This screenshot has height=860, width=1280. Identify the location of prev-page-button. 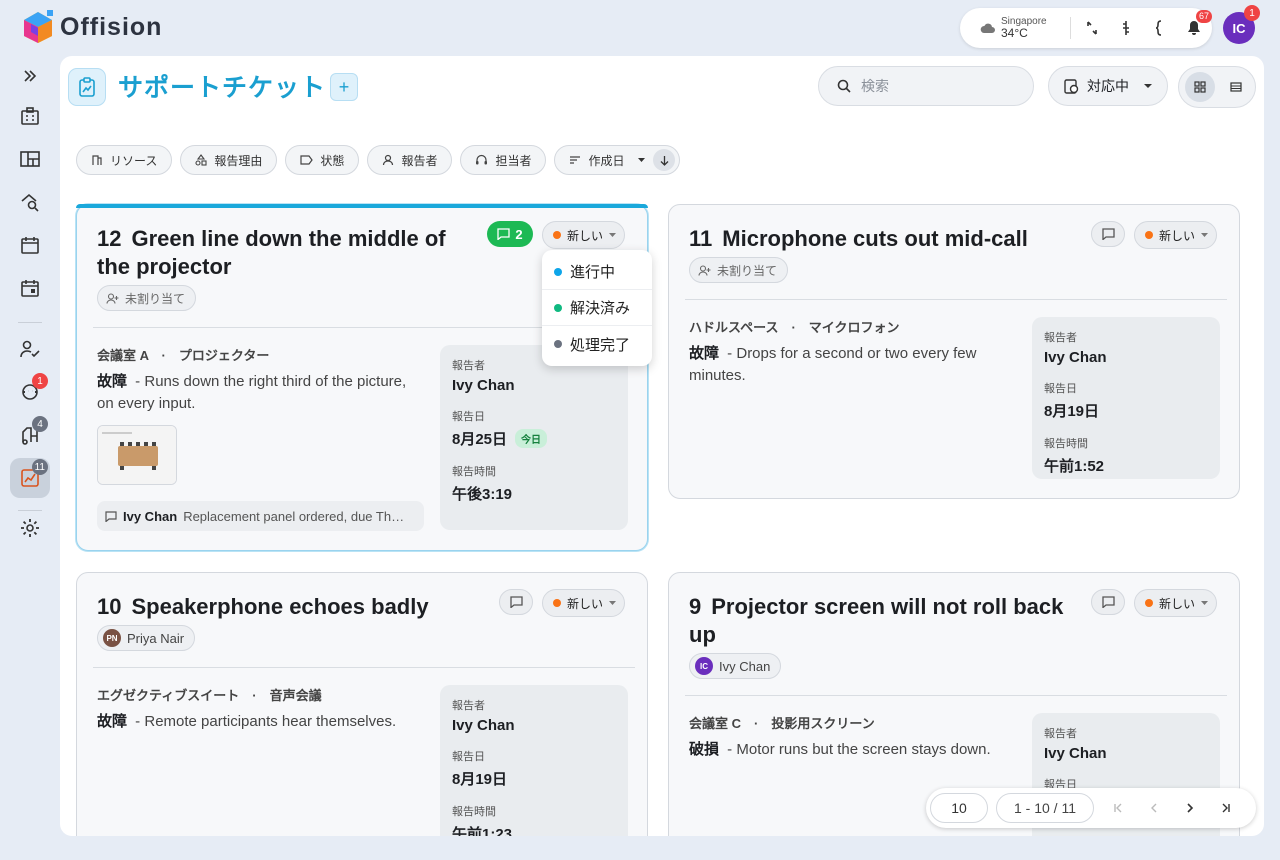
(1154, 808).